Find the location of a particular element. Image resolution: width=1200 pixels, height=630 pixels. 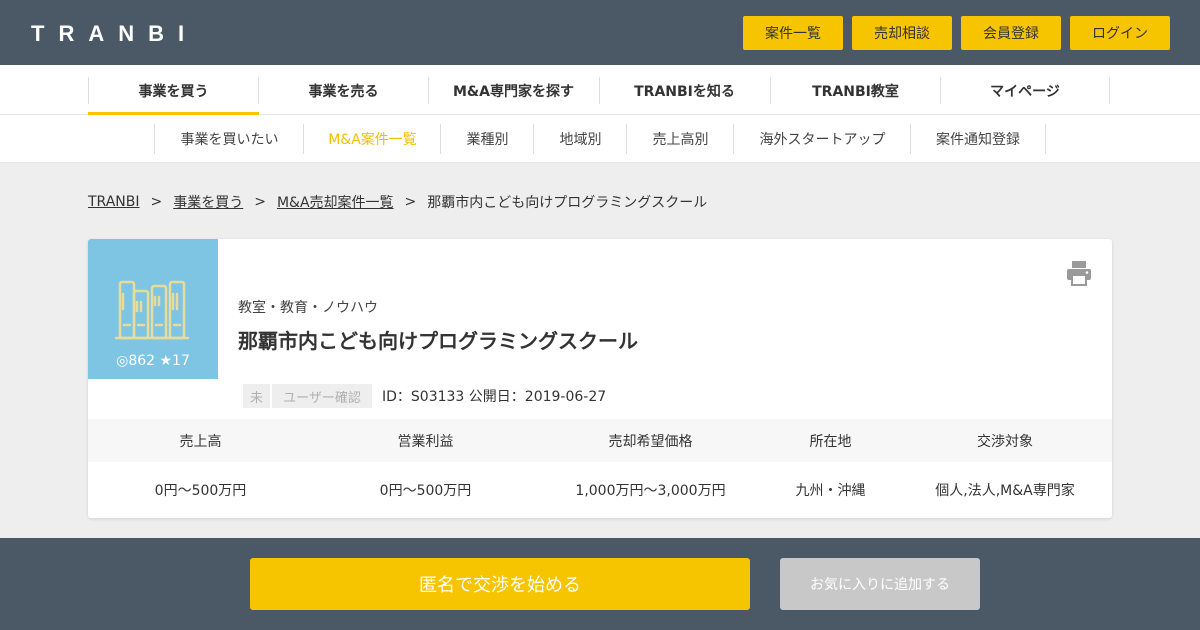

listing-id-date: ID：S03133 公開日：2019-06-27 is located at coordinates (494, 397).